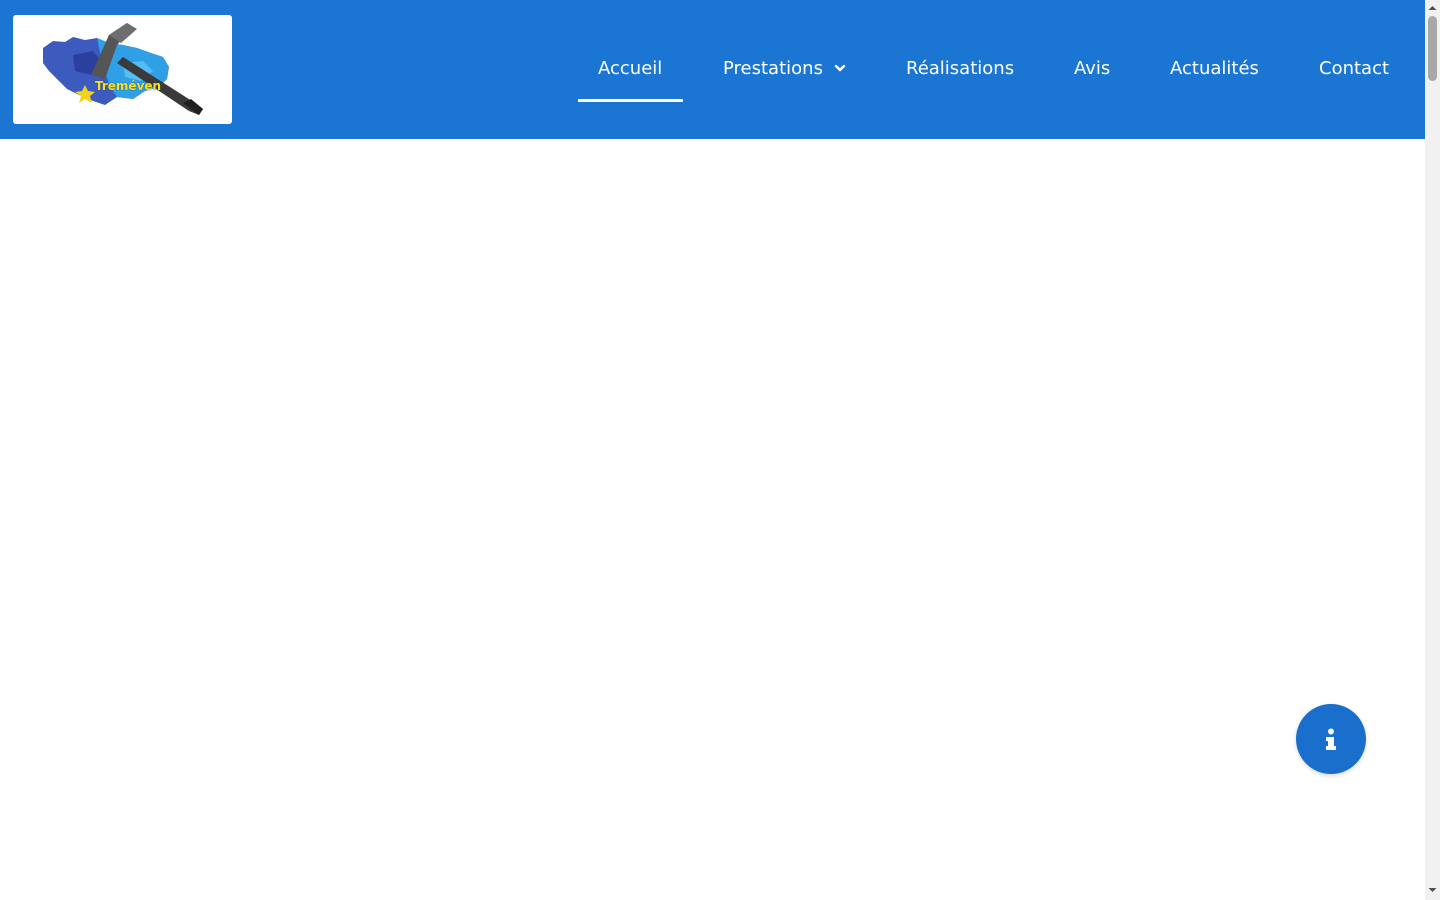 The height and width of the screenshot is (900, 1440). I want to click on info-button, so click(1331, 739).